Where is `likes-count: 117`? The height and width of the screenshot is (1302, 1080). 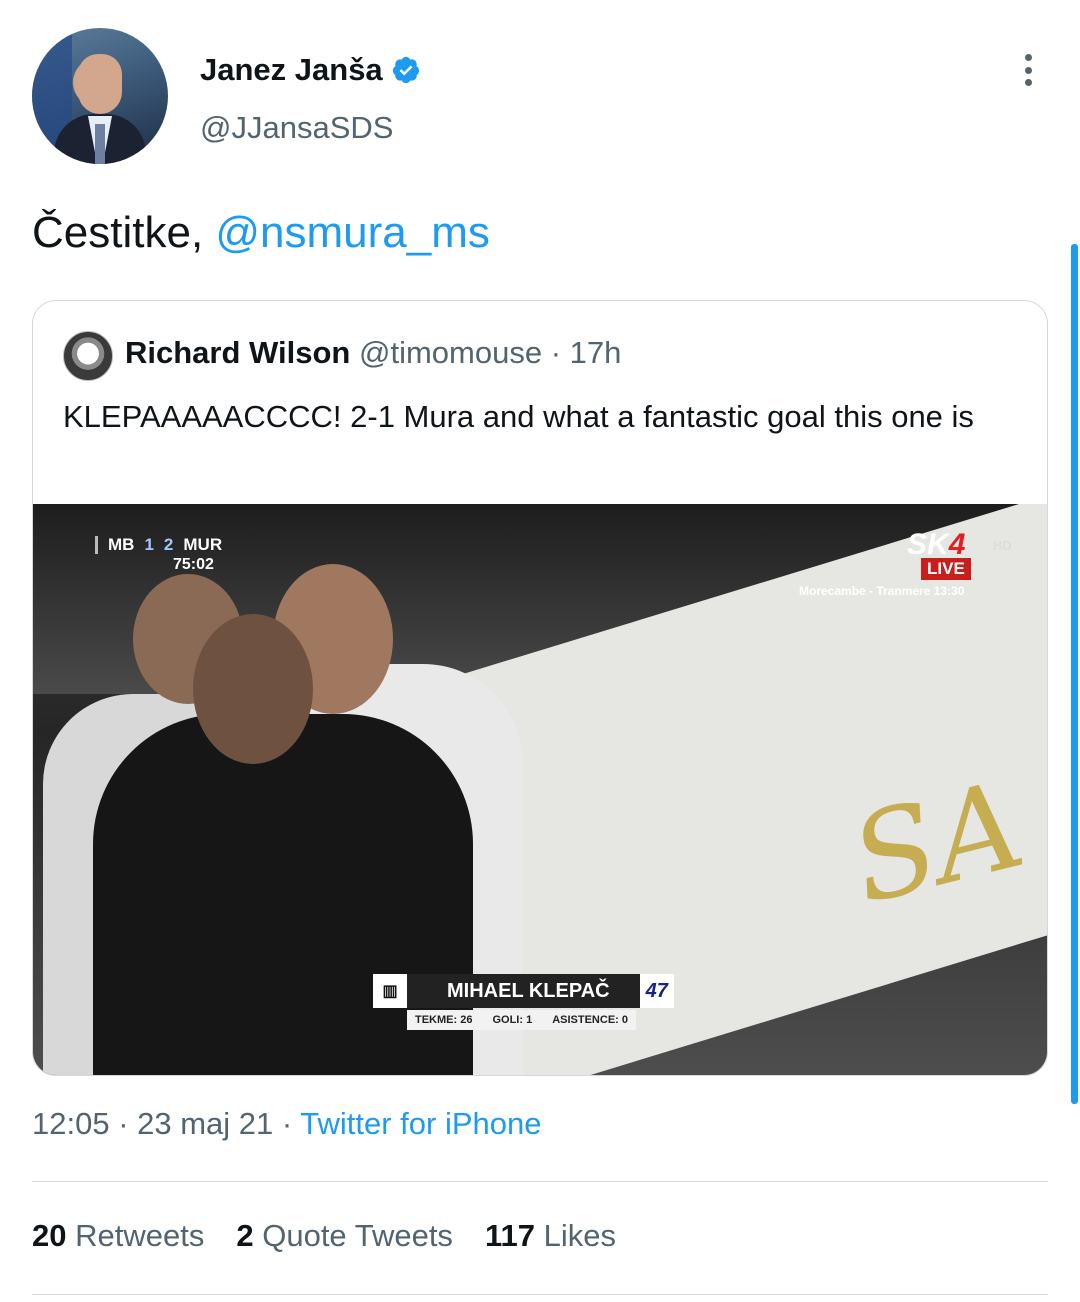 likes-count: 117 is located at coordinates (509, 1235).